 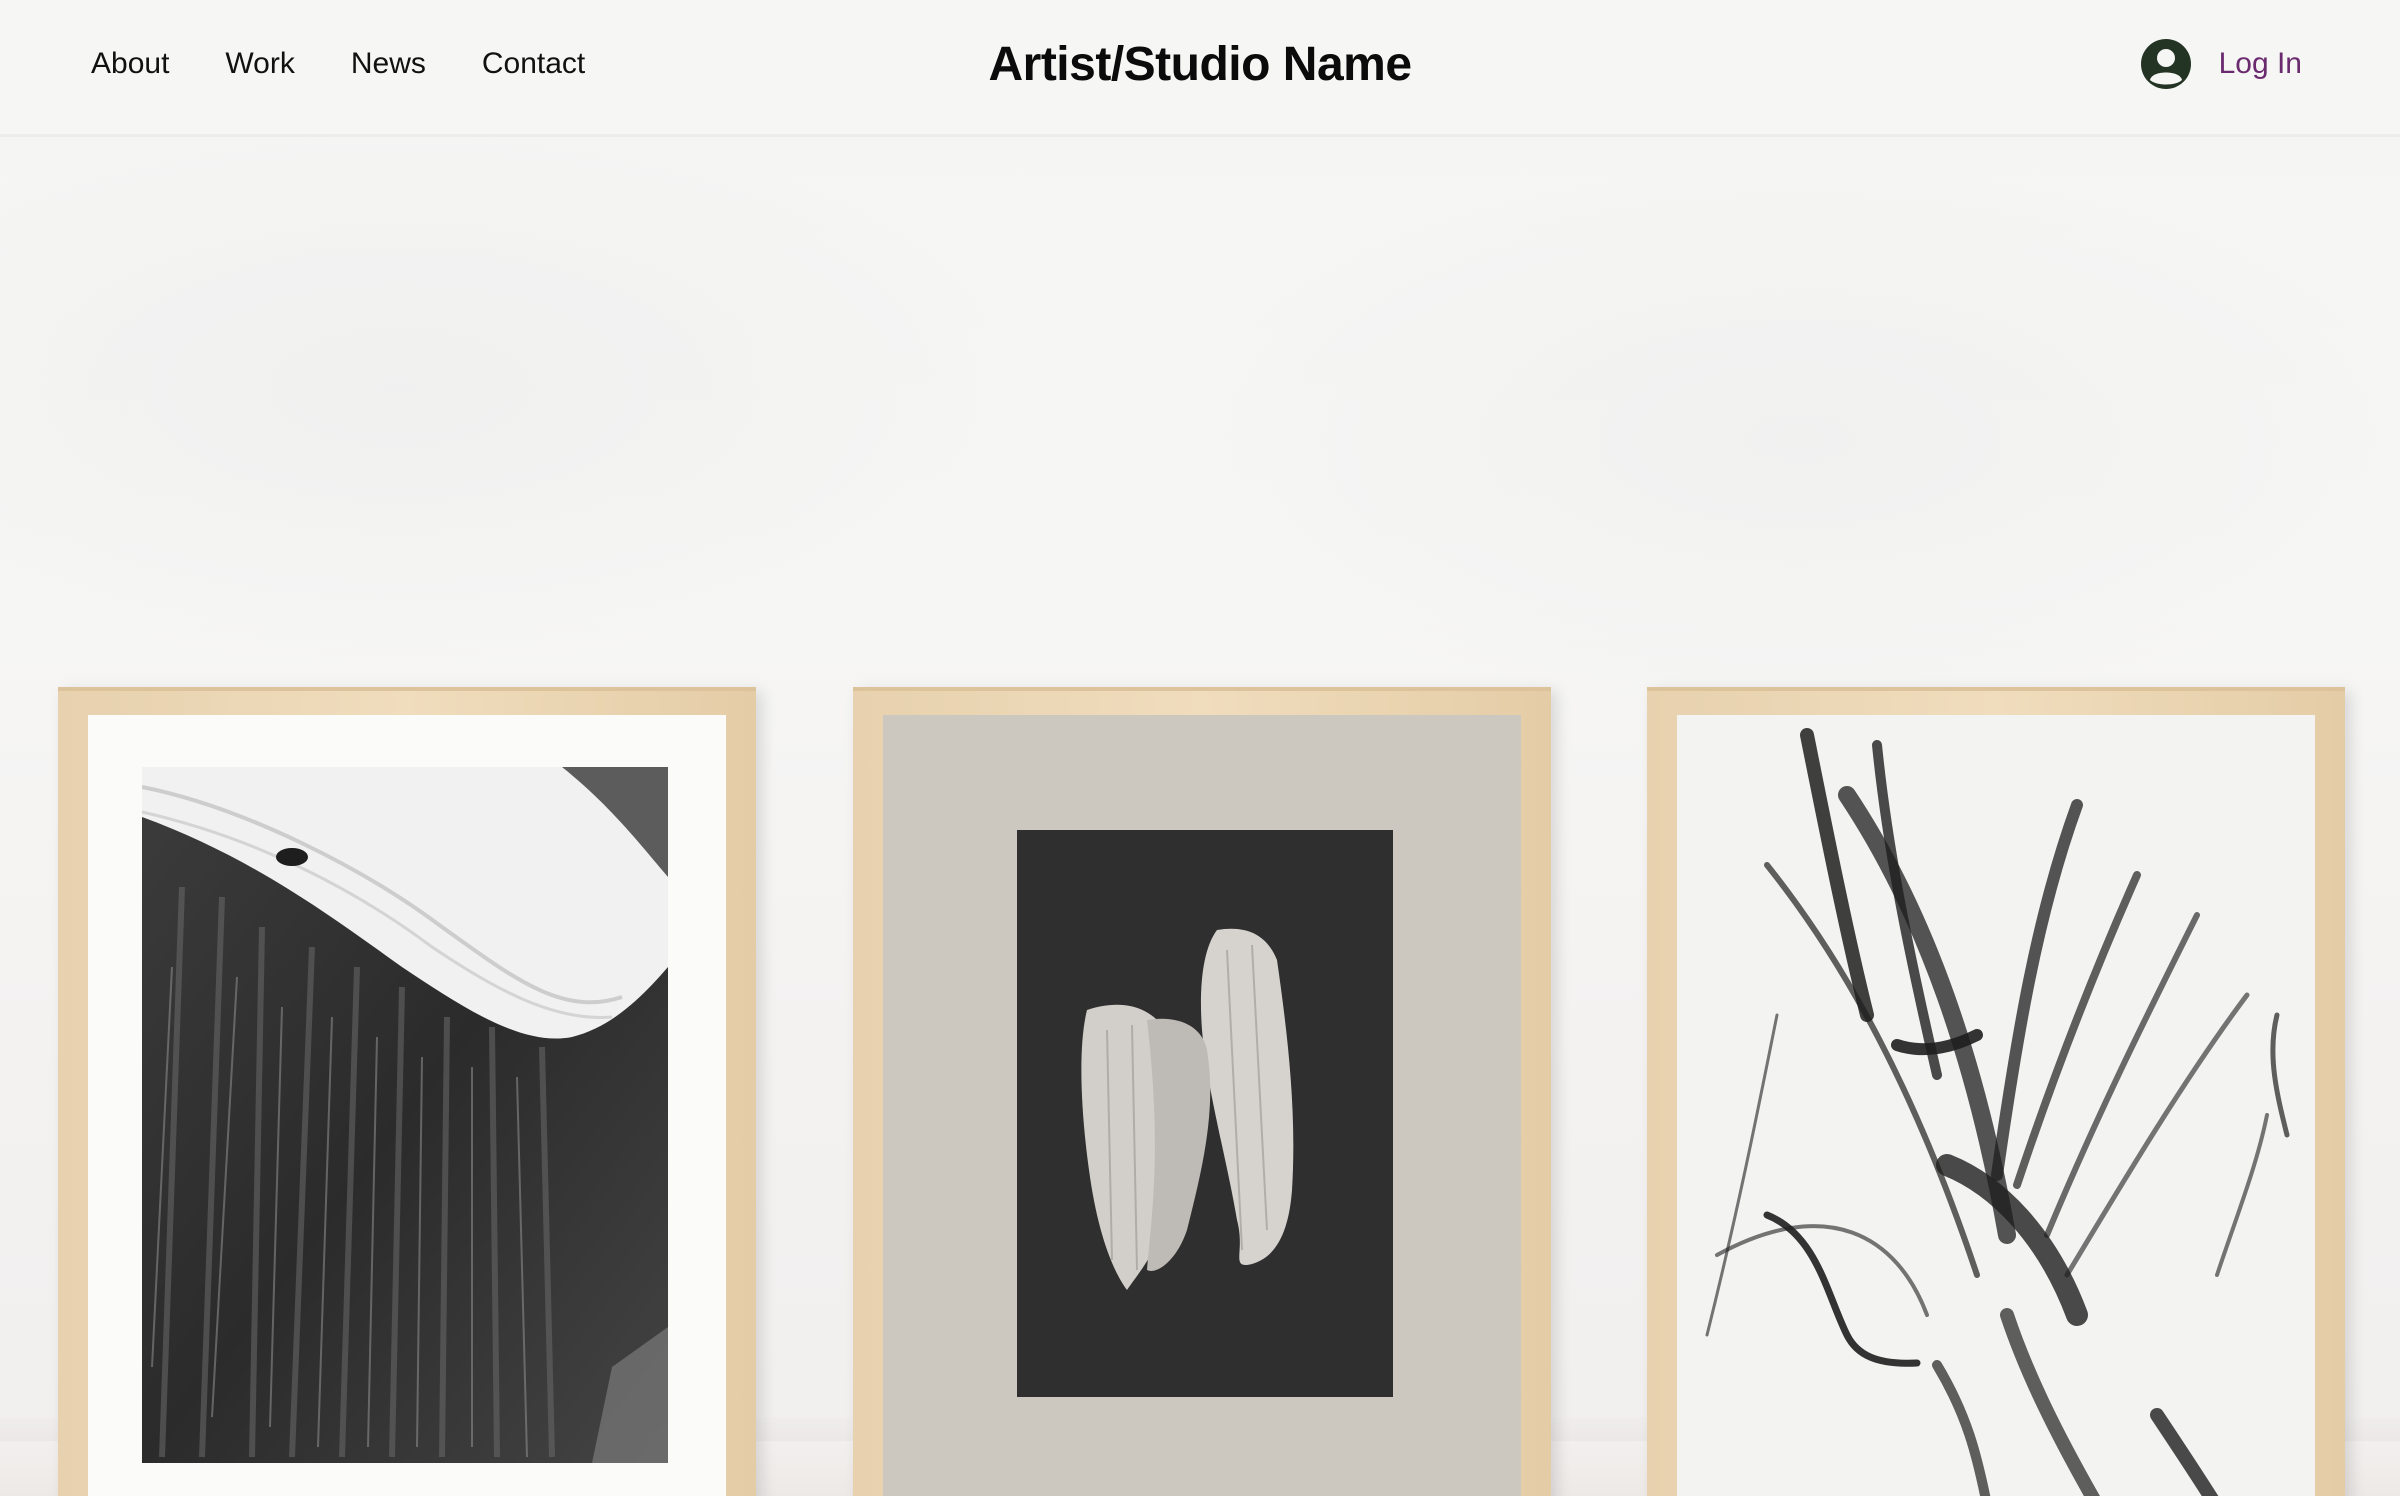 I want to click on nav-link-about: About, so click(x=130, y=64).